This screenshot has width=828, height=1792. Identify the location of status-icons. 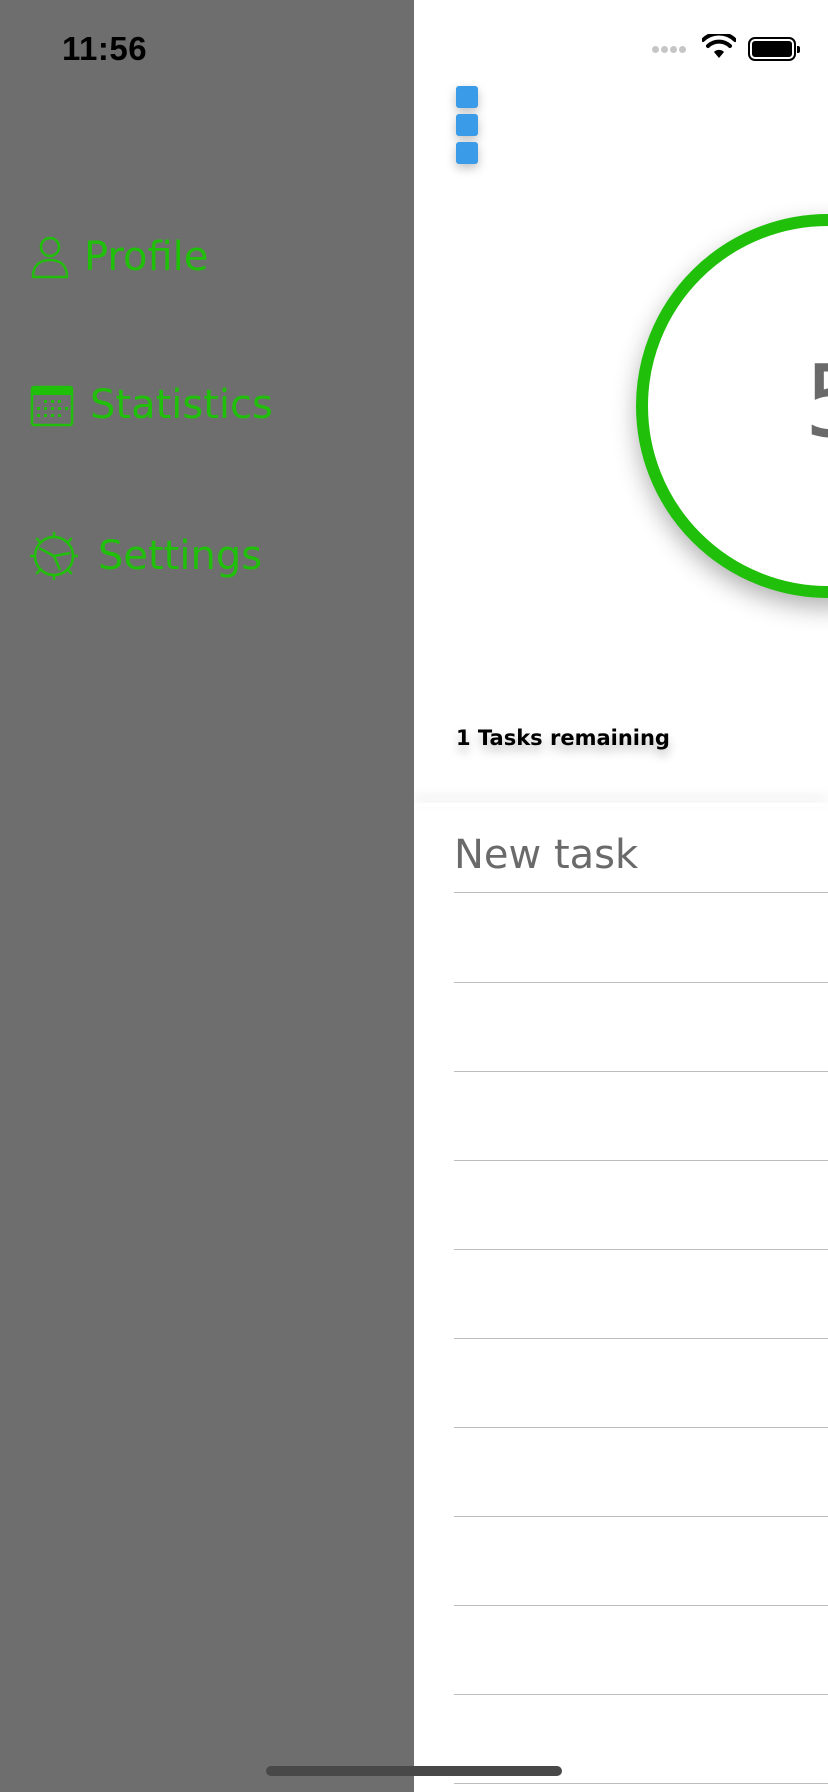
(726, 47).